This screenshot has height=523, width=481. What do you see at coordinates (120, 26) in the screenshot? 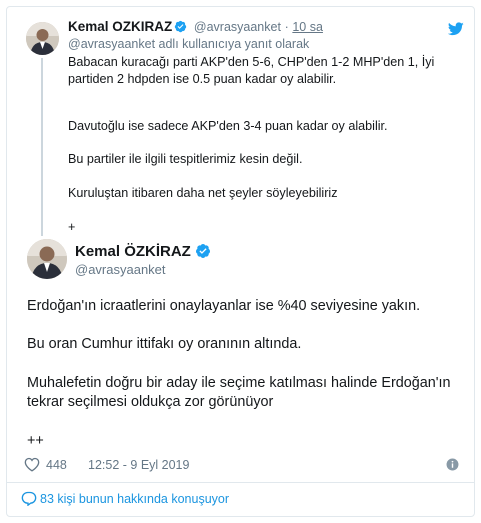
I see `author-name: Kemal OZKIRAZ` at bounding box center [120, 26].